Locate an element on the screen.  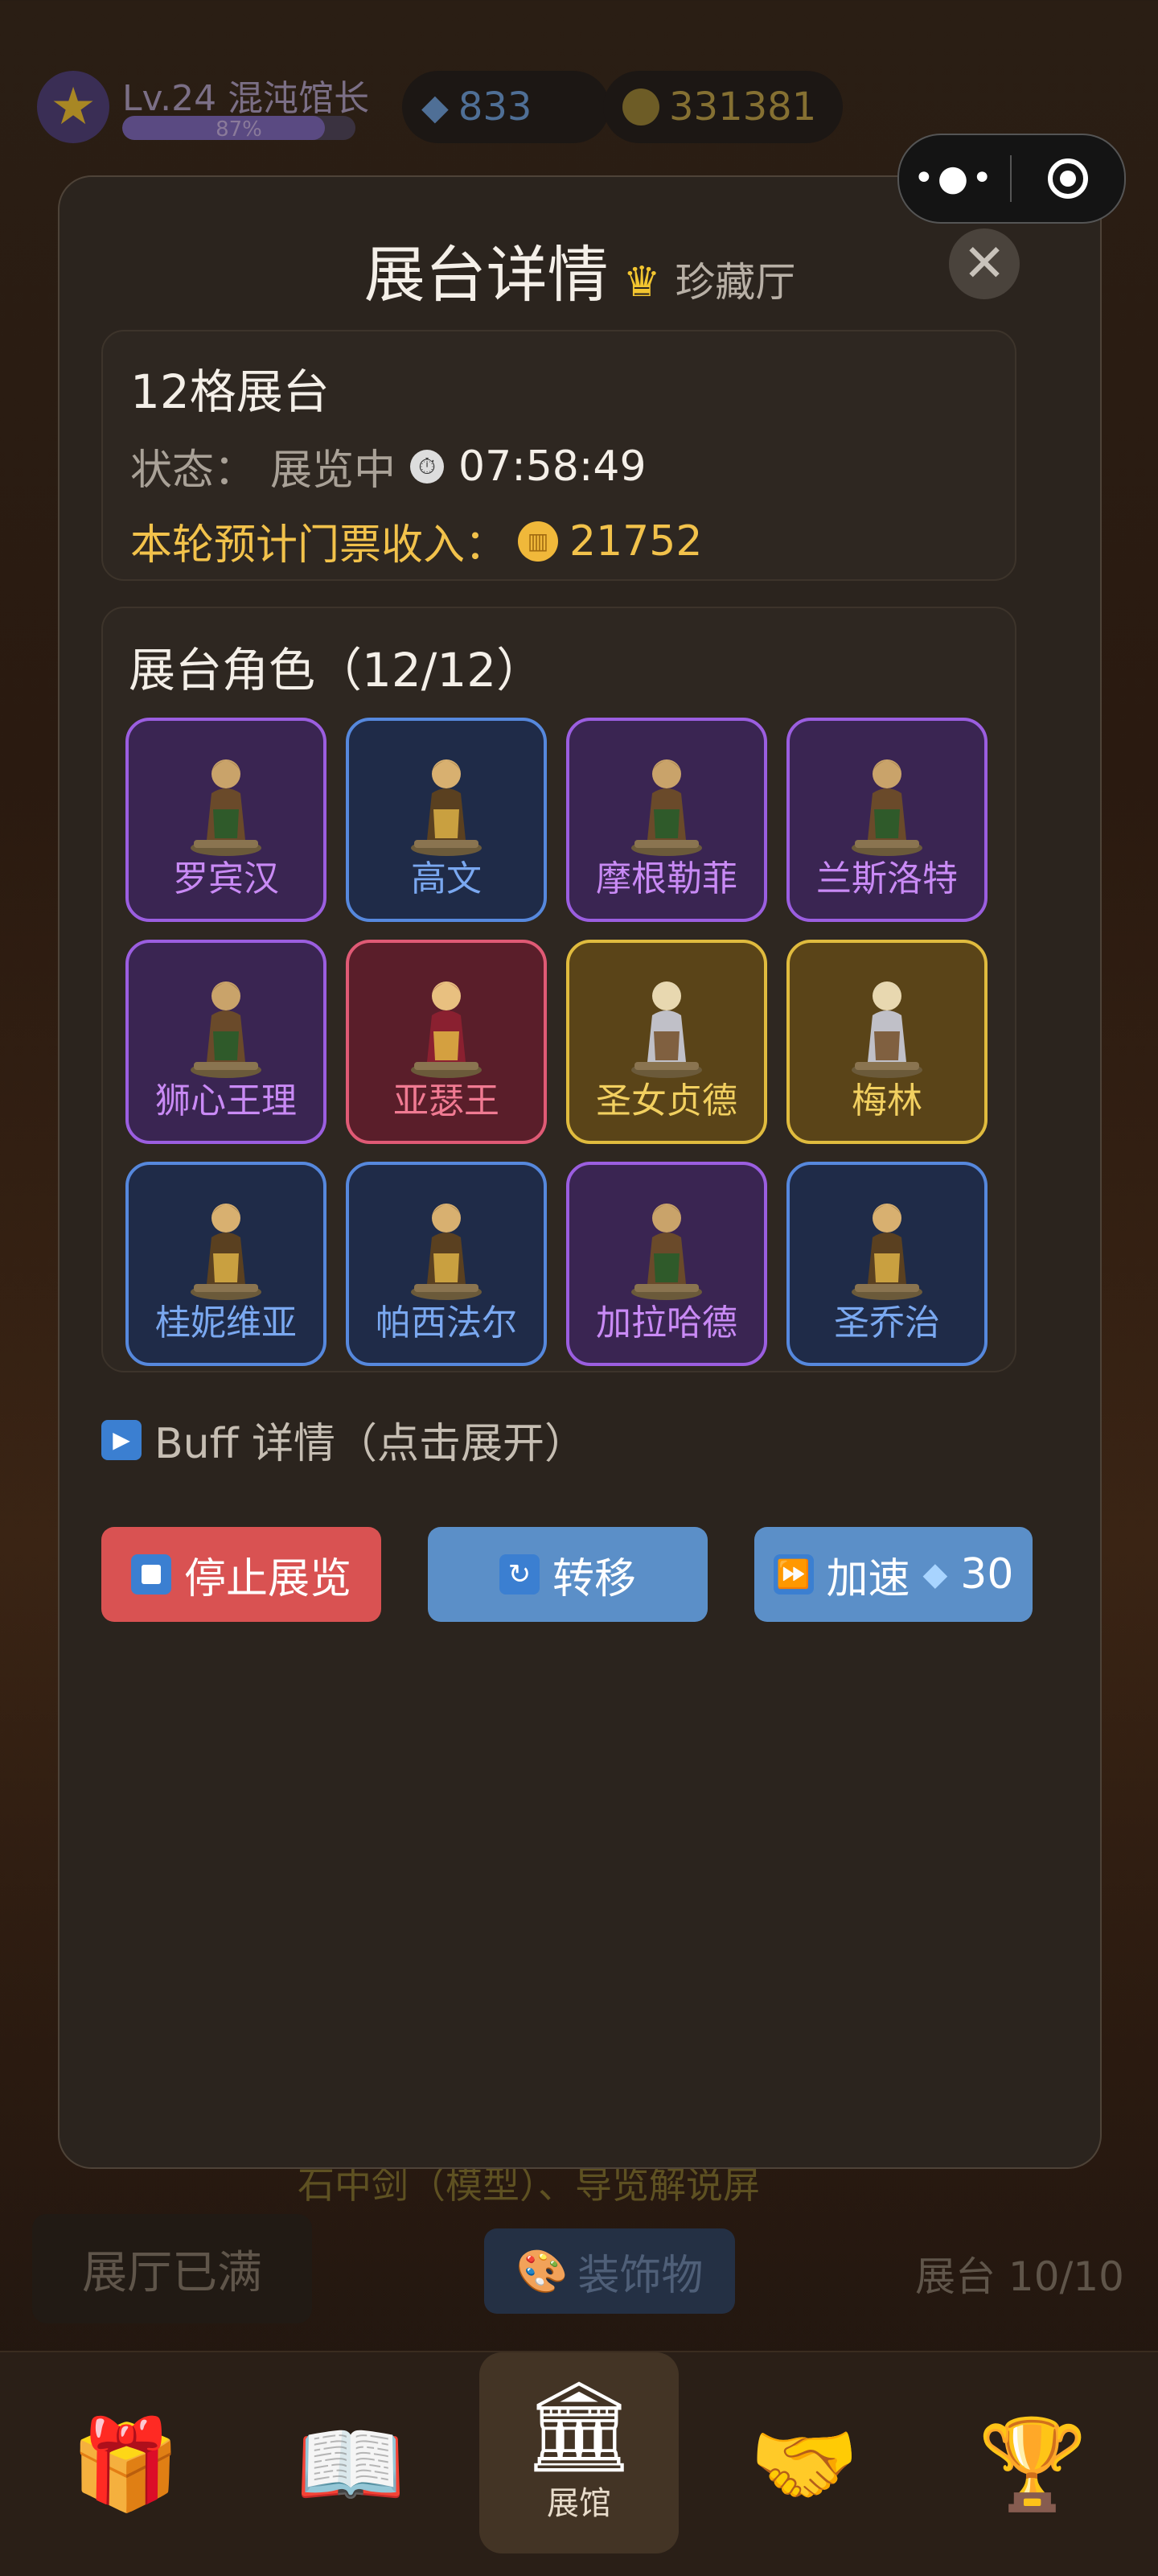
level-progress-text: 87% is located at coordinates (239, 129).